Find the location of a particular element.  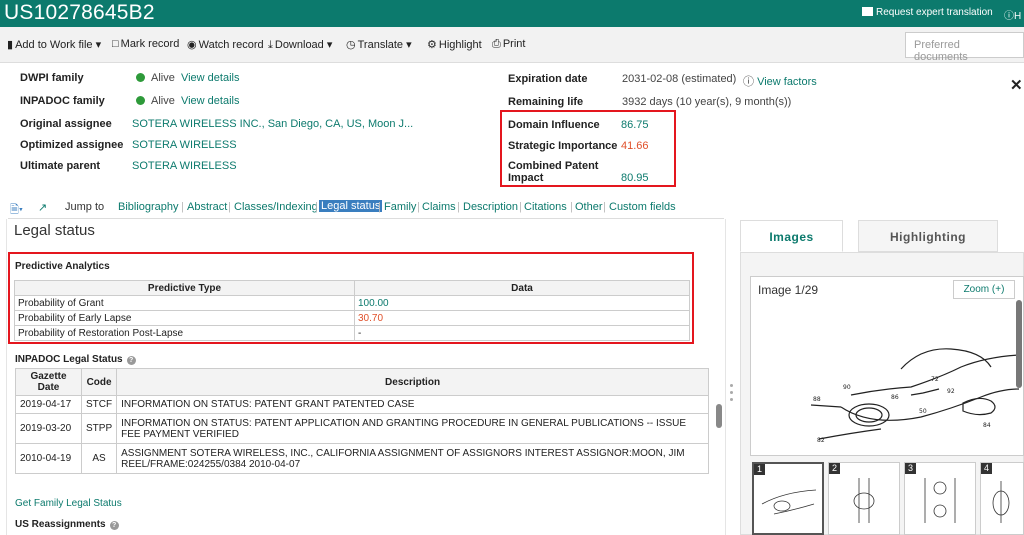

get-family-legal-status-link: Get Family Legal Status is located at coordinates (68, 503).